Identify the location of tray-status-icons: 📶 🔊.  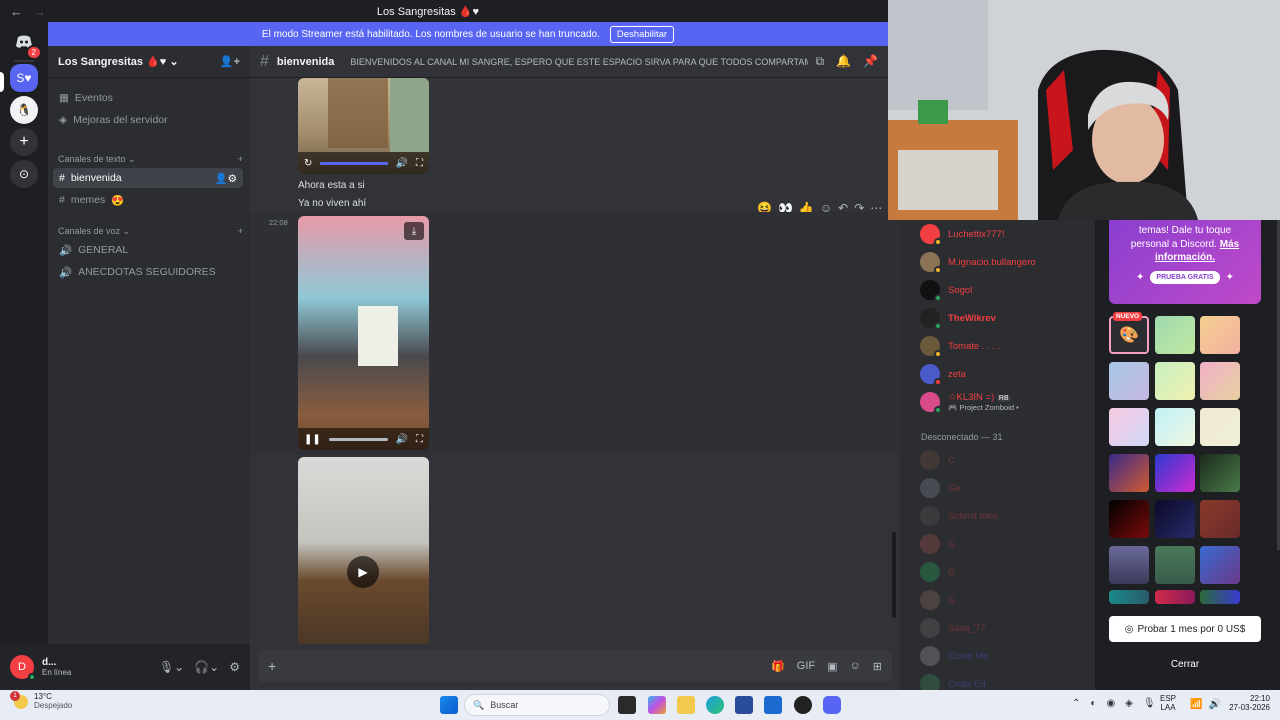
(1205, 704).